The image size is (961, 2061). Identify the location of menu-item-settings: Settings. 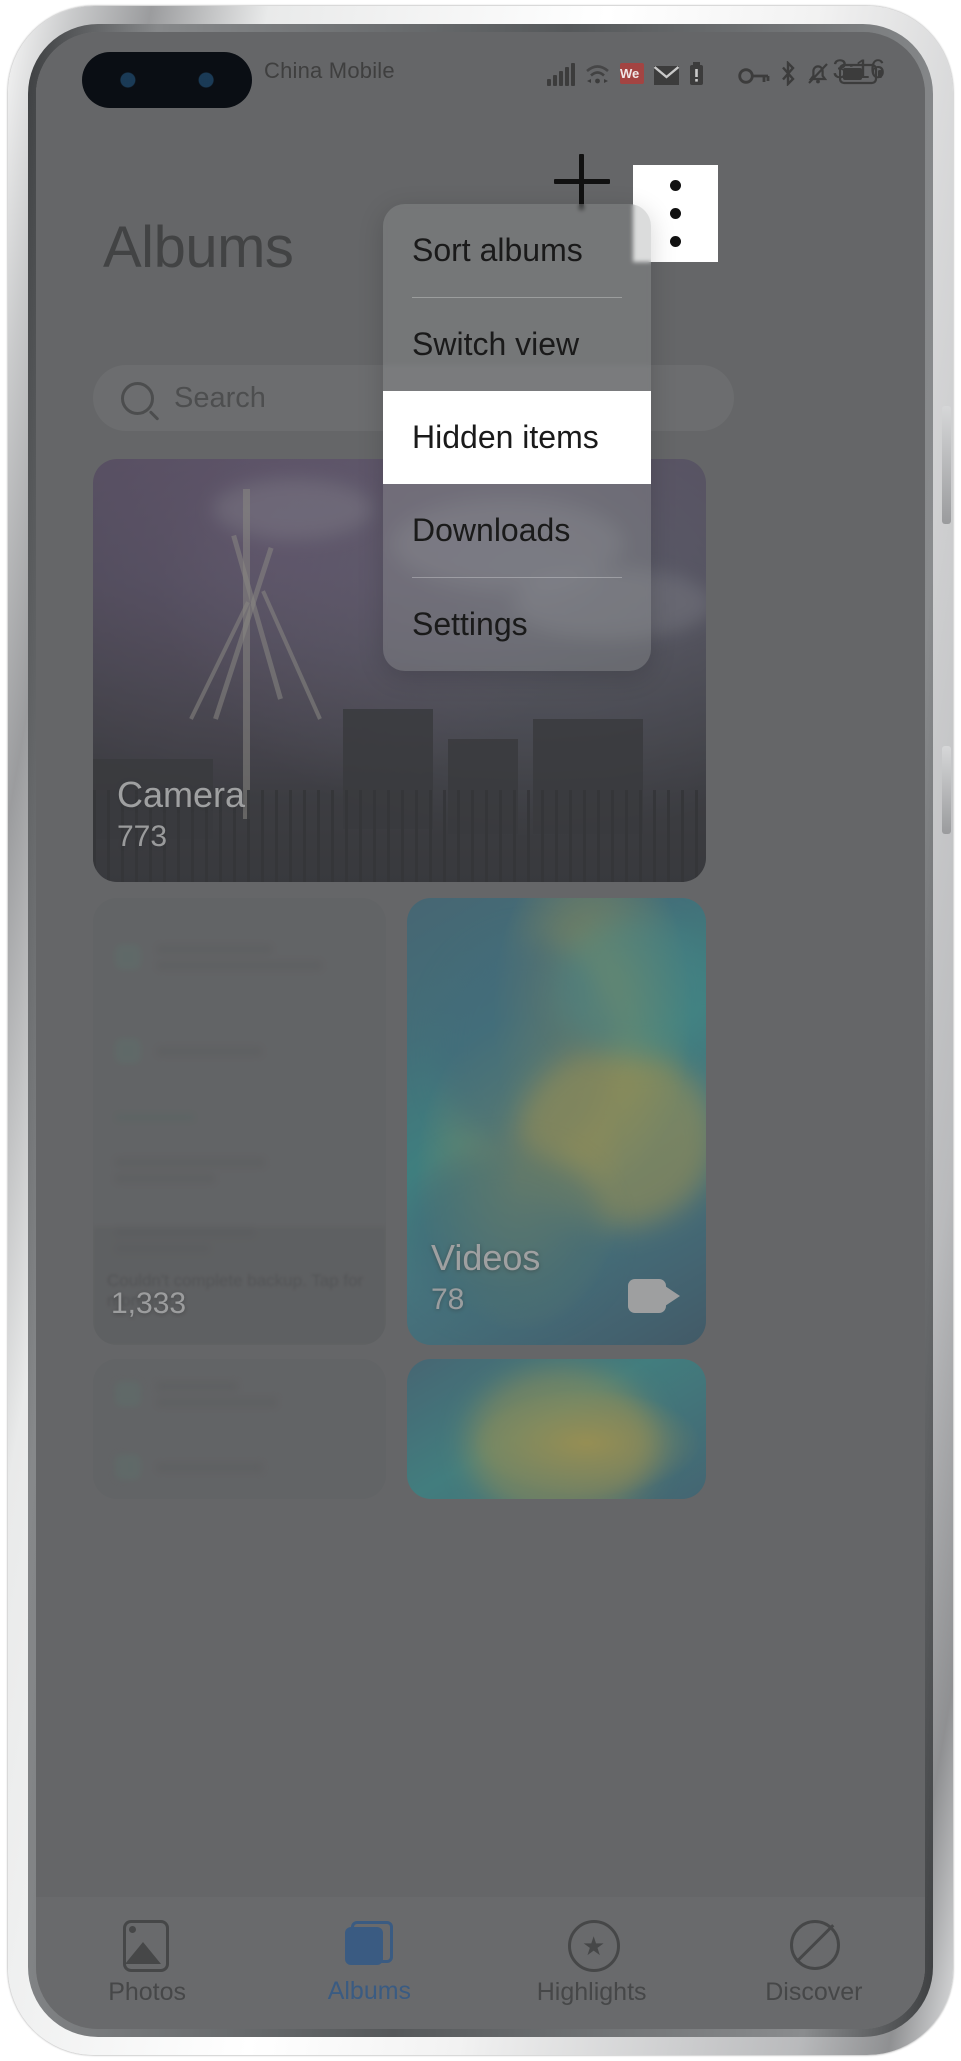
(517, 624).